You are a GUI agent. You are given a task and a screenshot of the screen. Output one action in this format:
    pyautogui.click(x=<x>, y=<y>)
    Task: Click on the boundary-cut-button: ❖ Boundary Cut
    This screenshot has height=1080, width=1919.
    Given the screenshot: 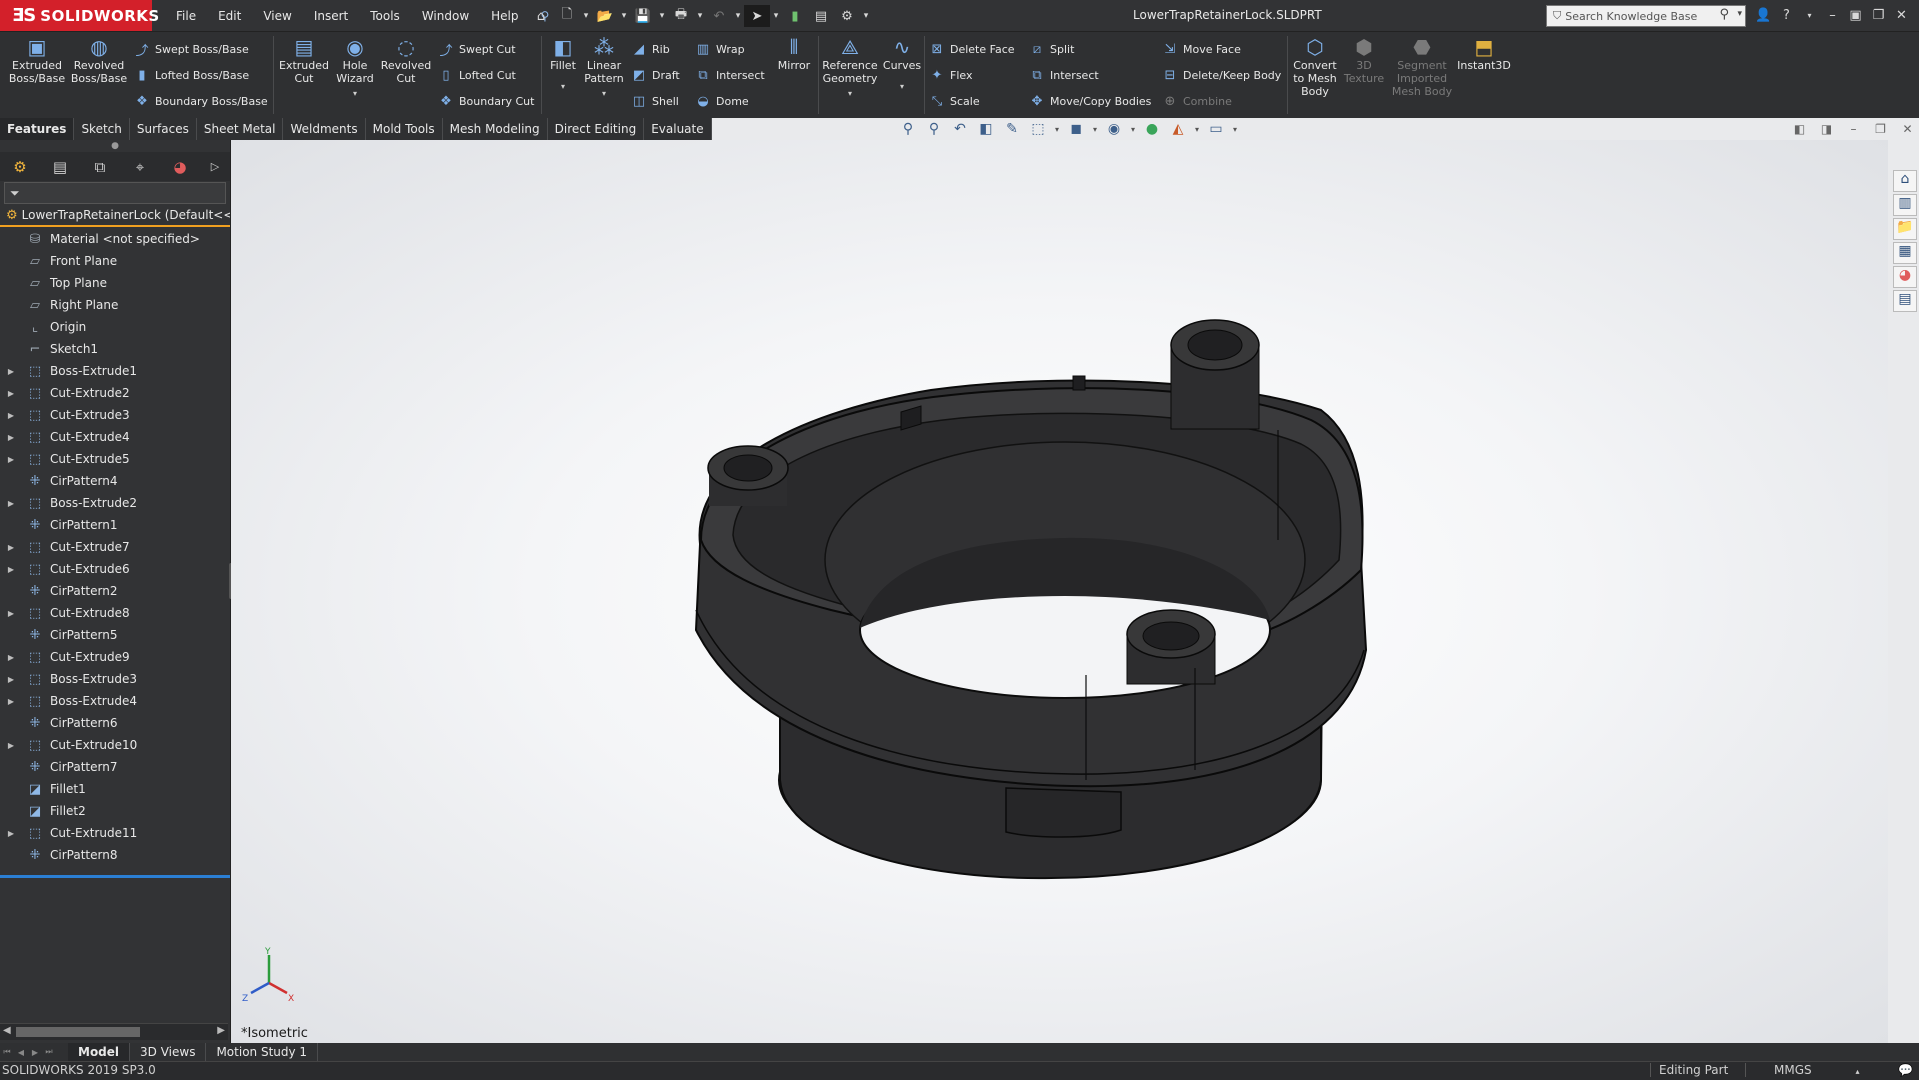 What is the action you would take?
    pyautogui.click(x=485, y=101)
    